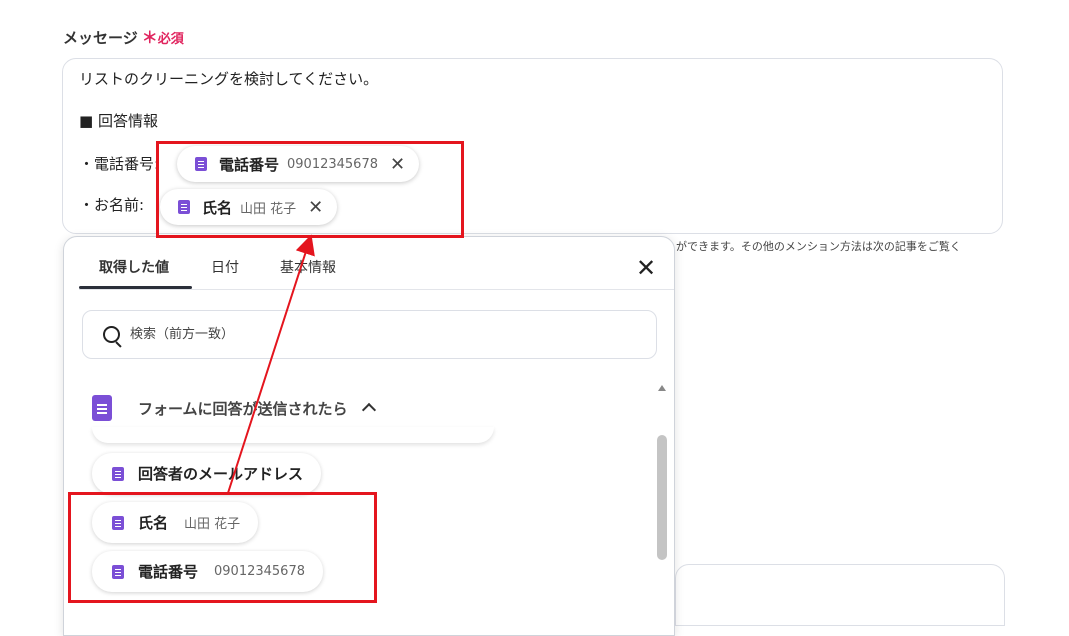  What do you see at coordinates (662, 497) in the screenshot?
I see `scrollbar-thumb` at bounding box center [662, 497].